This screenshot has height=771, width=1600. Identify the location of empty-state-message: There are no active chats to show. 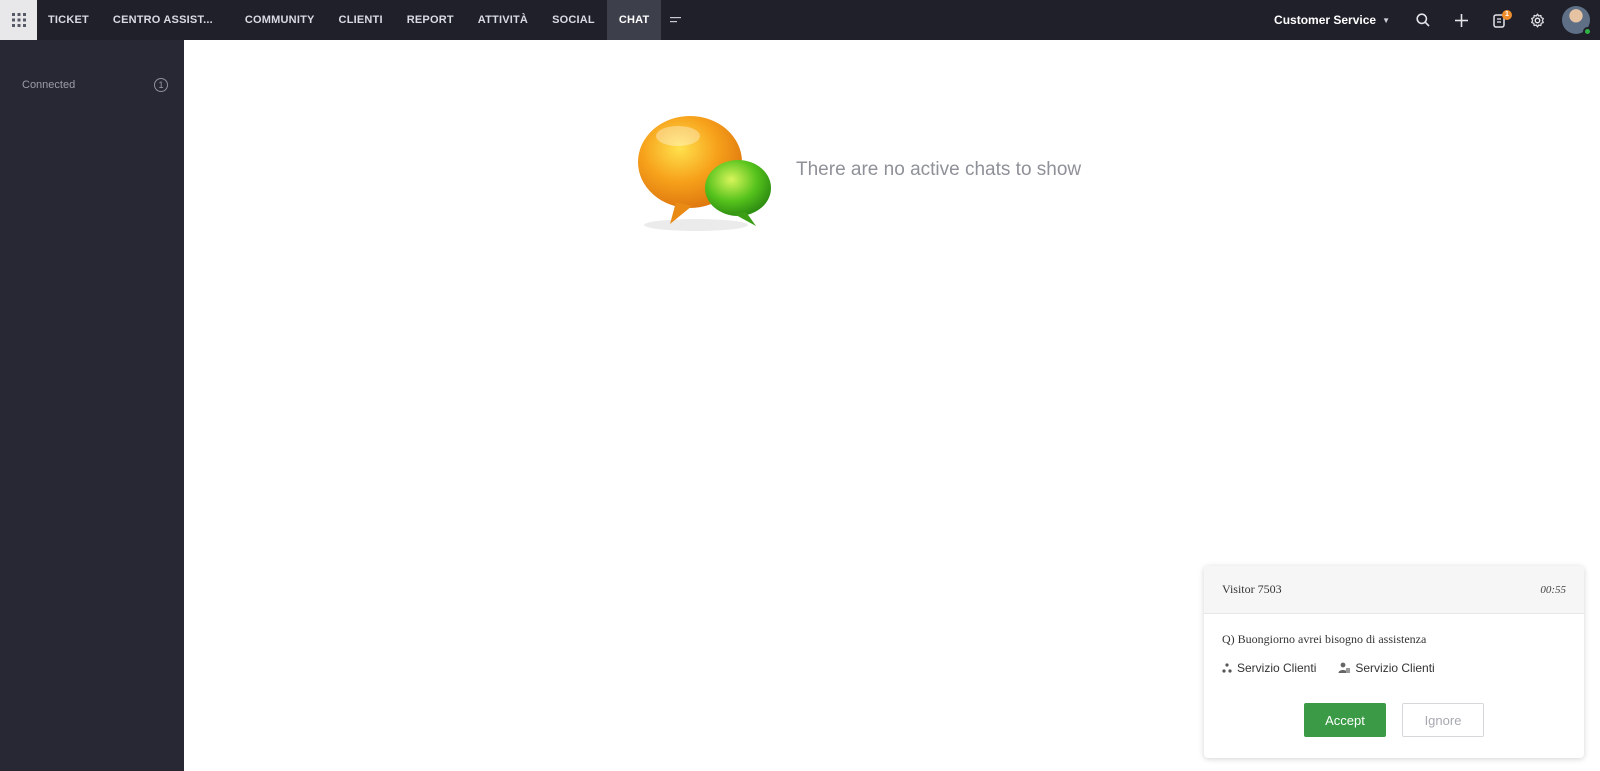
(939, 169).